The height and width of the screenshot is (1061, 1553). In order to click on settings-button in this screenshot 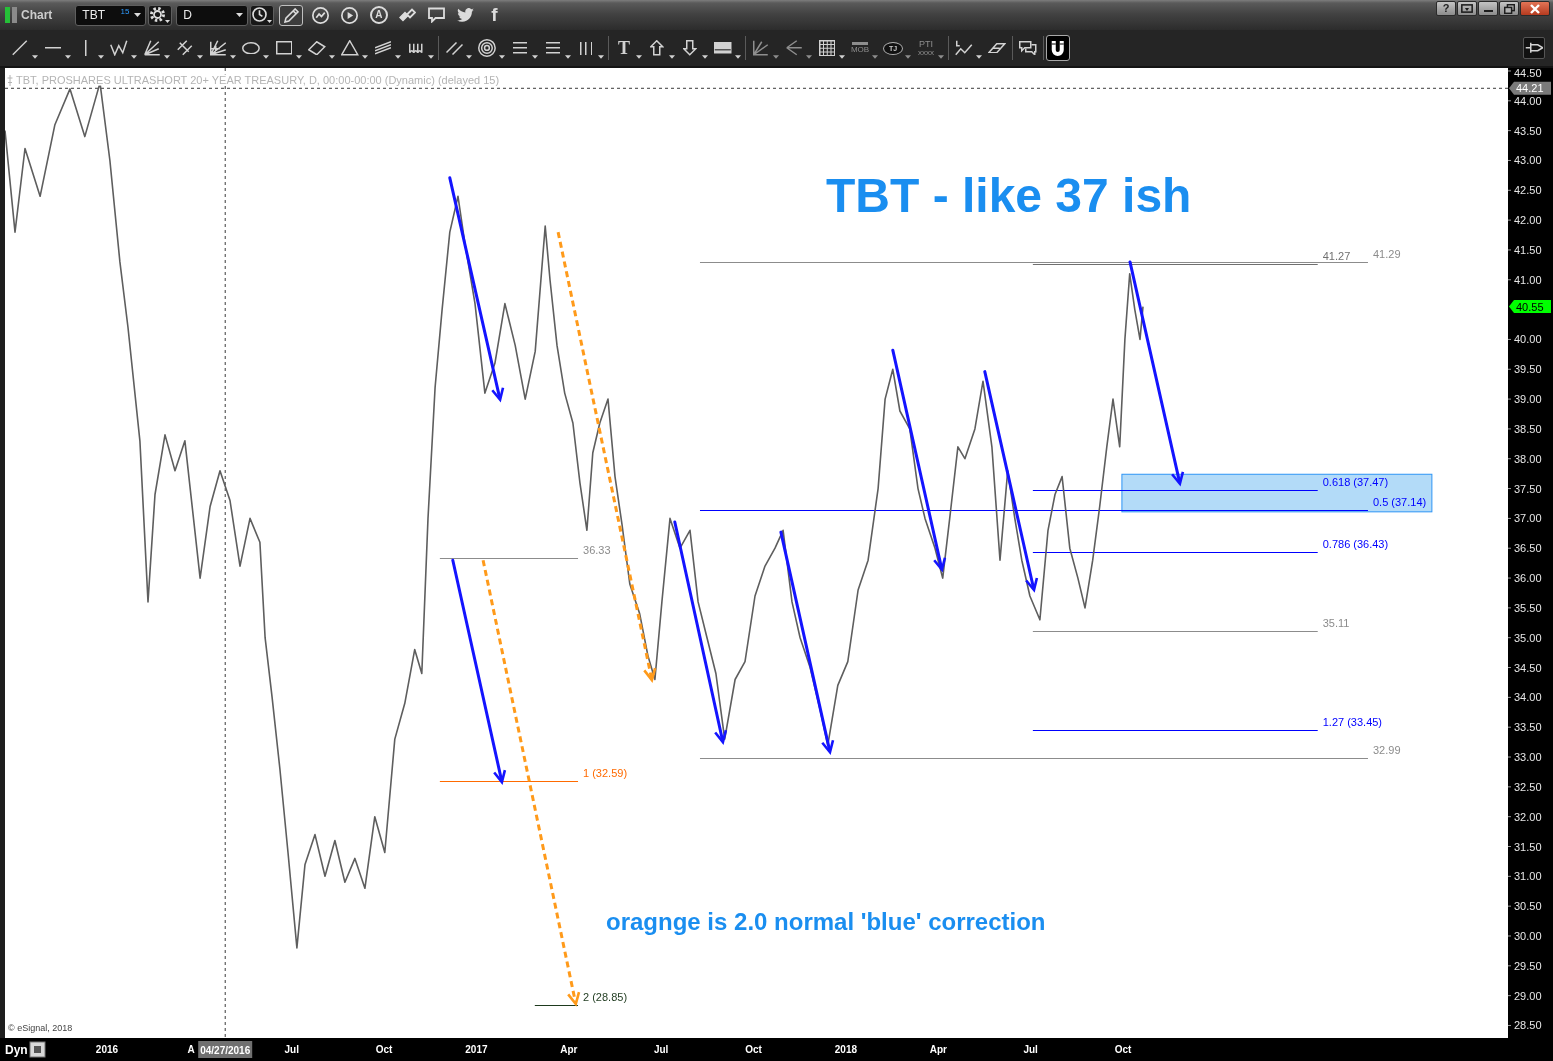, I will do `click(160, 15)`.